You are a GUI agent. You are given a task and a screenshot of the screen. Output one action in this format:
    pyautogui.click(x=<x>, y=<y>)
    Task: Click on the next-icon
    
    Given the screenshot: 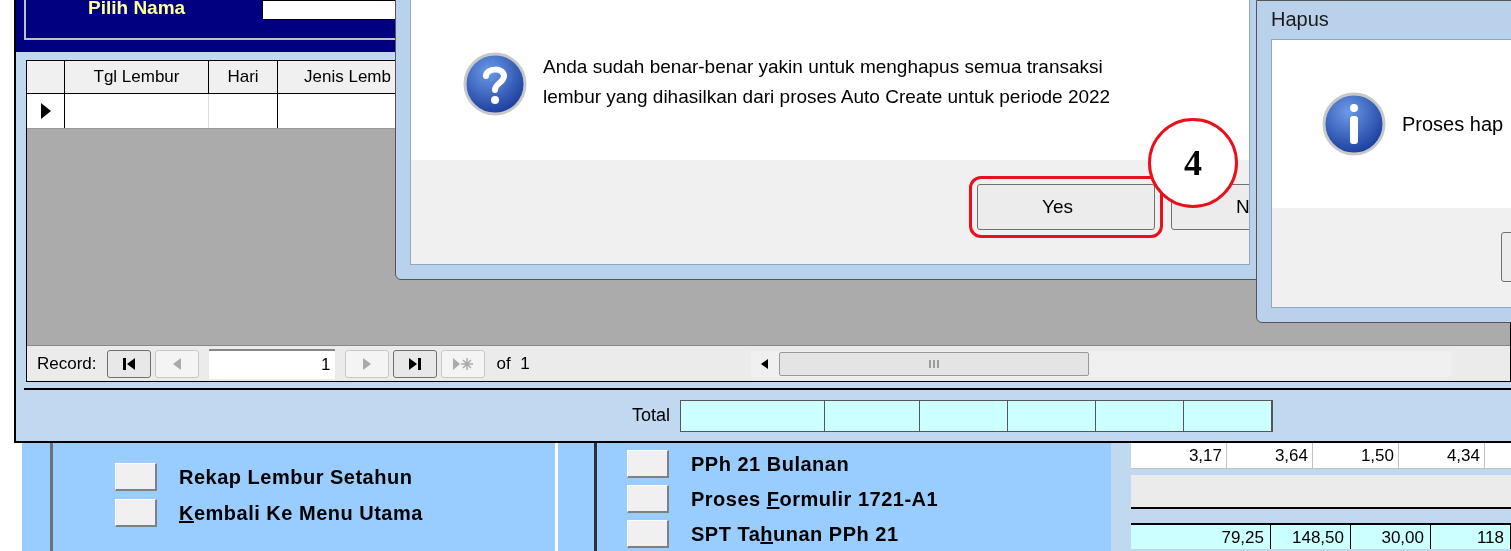 What is the action you would take?
    pyautogui.click(x=366, y=363)
    